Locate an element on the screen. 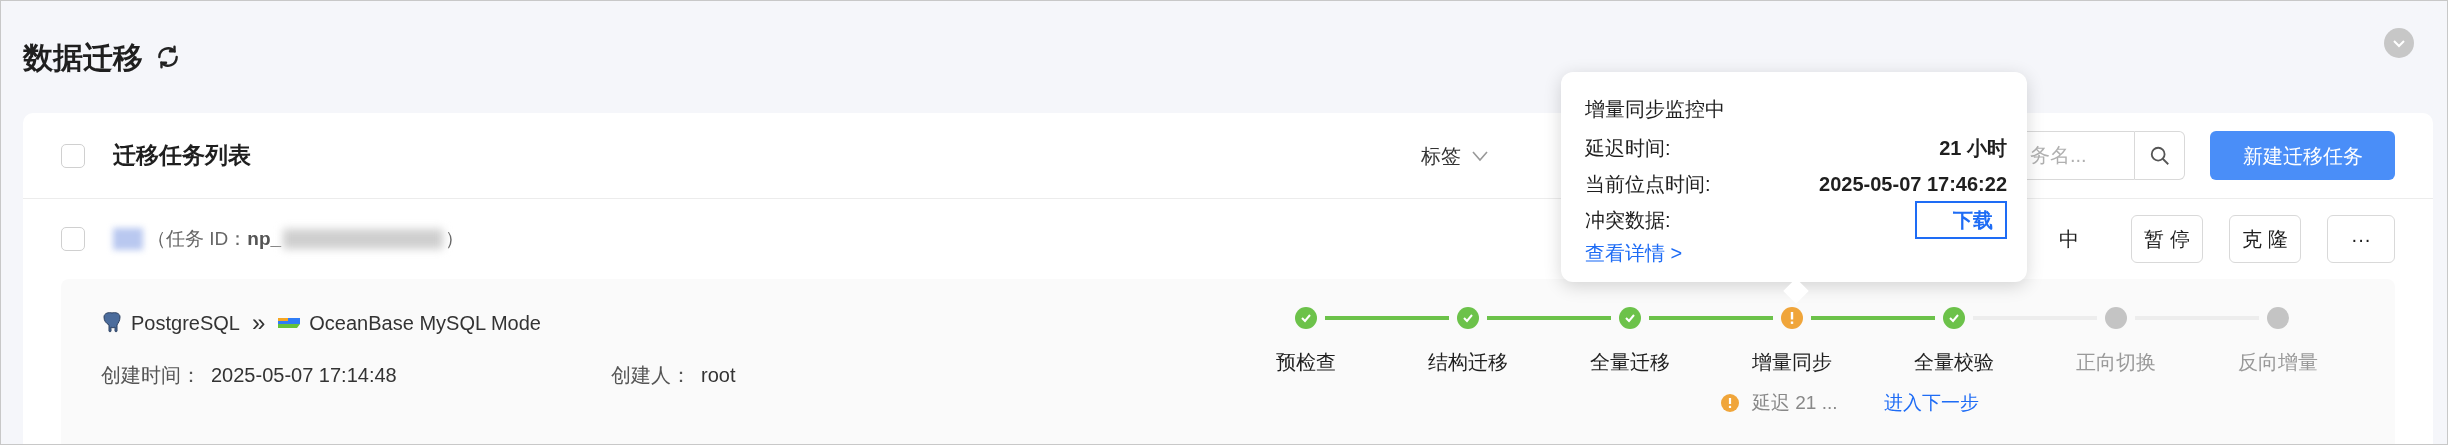 The image size is (2448, 445). created-time: 2025-05-07 17:14:48 is located at coordinates (304, 375).